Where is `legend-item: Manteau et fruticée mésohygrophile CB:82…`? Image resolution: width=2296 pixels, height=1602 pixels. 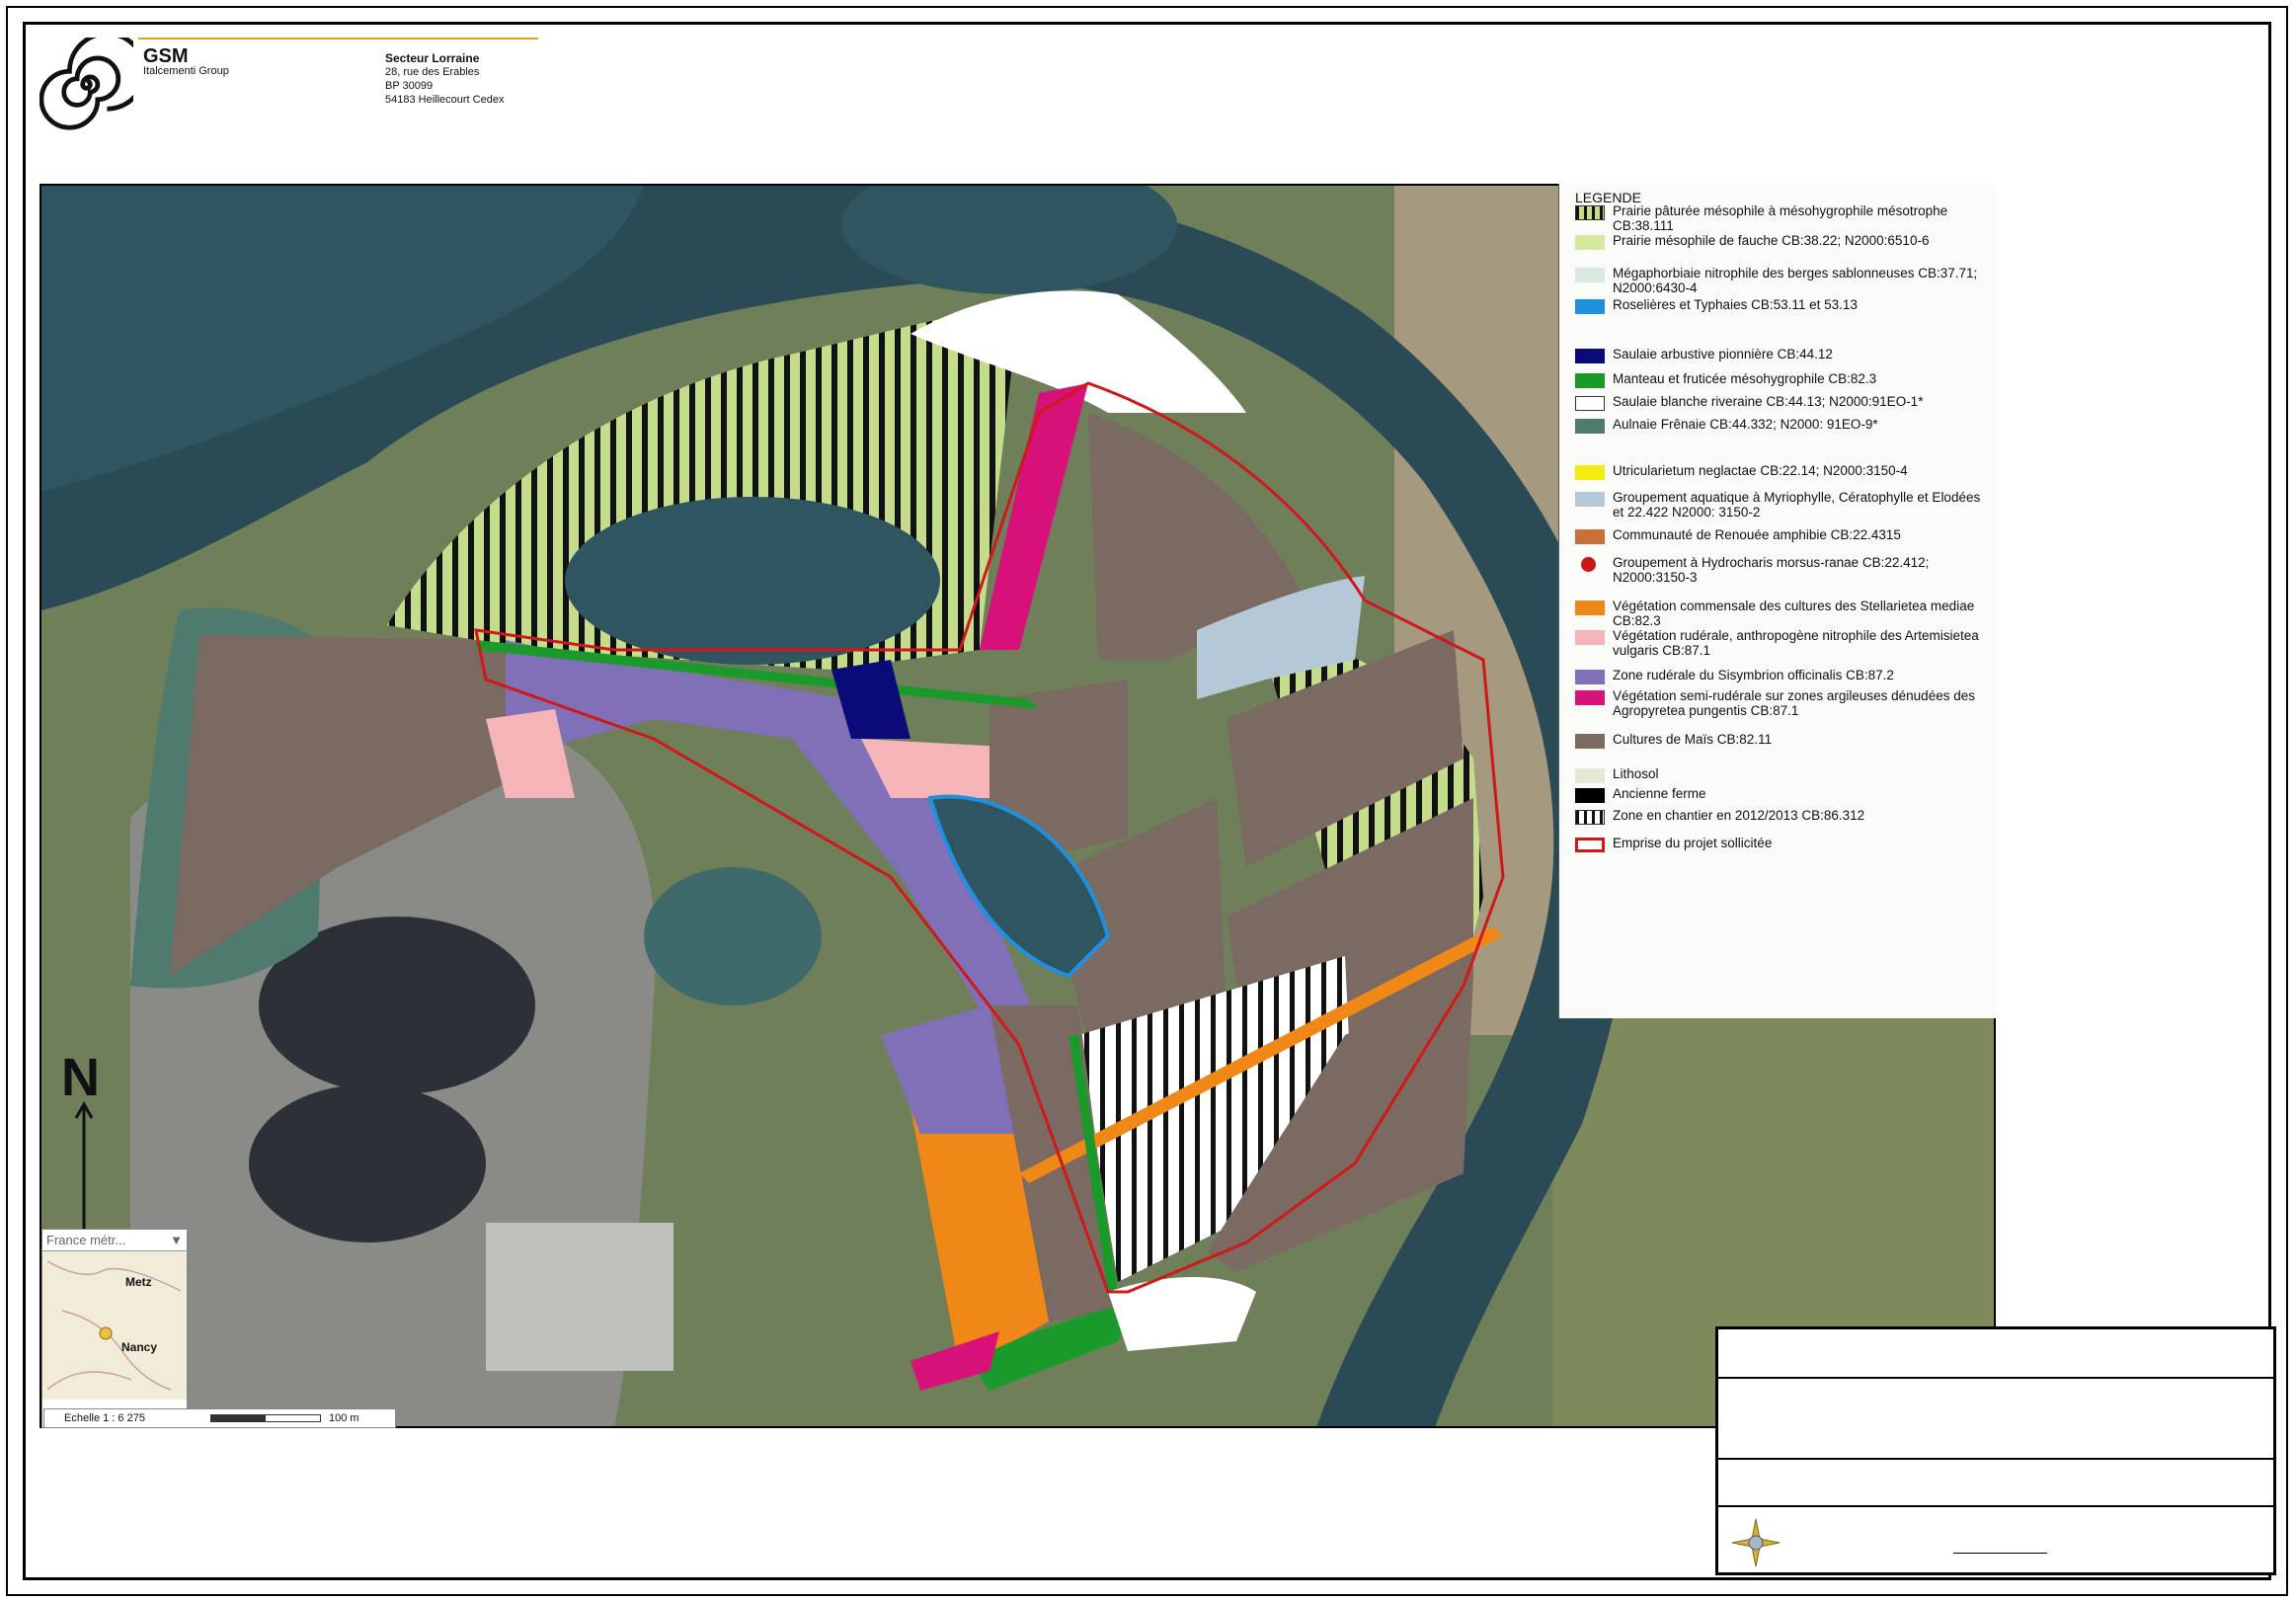
legend-item: Manteau et fruticée mésohygrophile CB:82… is located at coordinates (1781, 379).